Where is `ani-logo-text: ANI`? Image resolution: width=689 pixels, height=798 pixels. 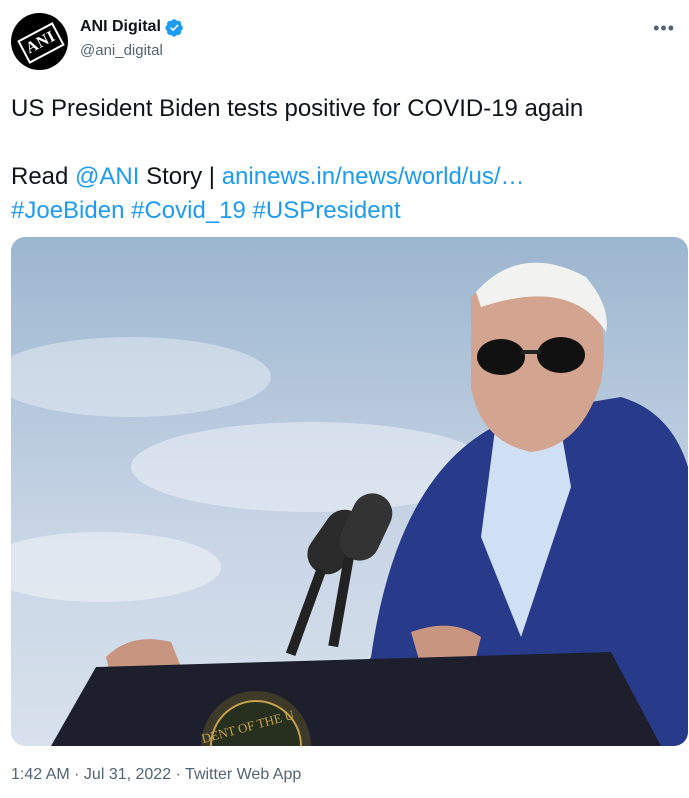 ani-logo-text: ANI is located at coordinates (41, 43).